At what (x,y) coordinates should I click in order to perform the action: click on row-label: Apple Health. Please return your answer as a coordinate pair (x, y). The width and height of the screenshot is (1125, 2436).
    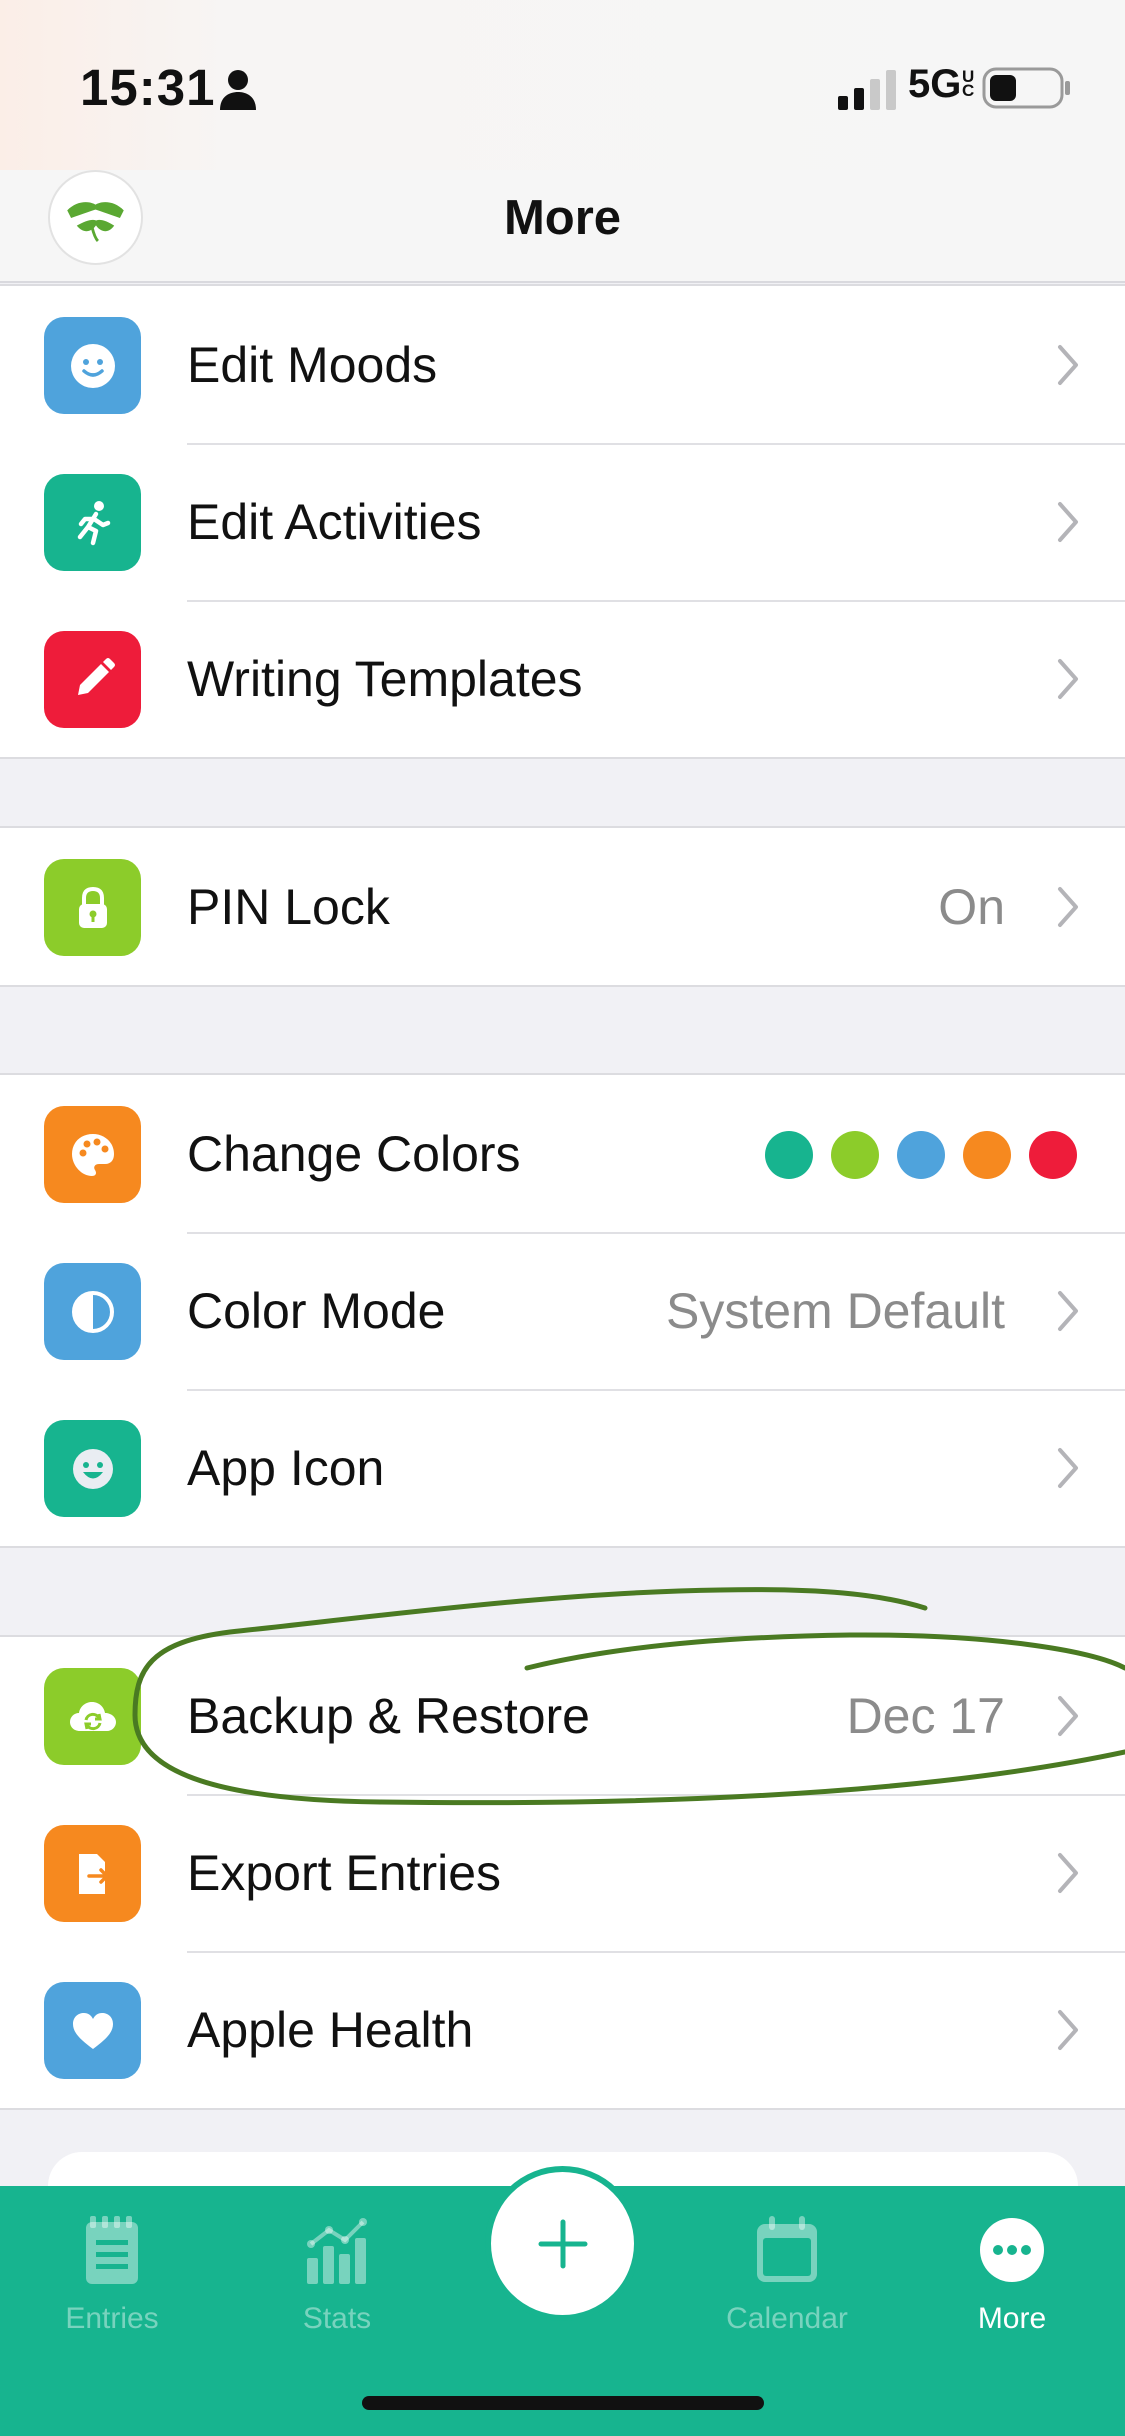
    Looking at the image, I should click on (330, 2030).